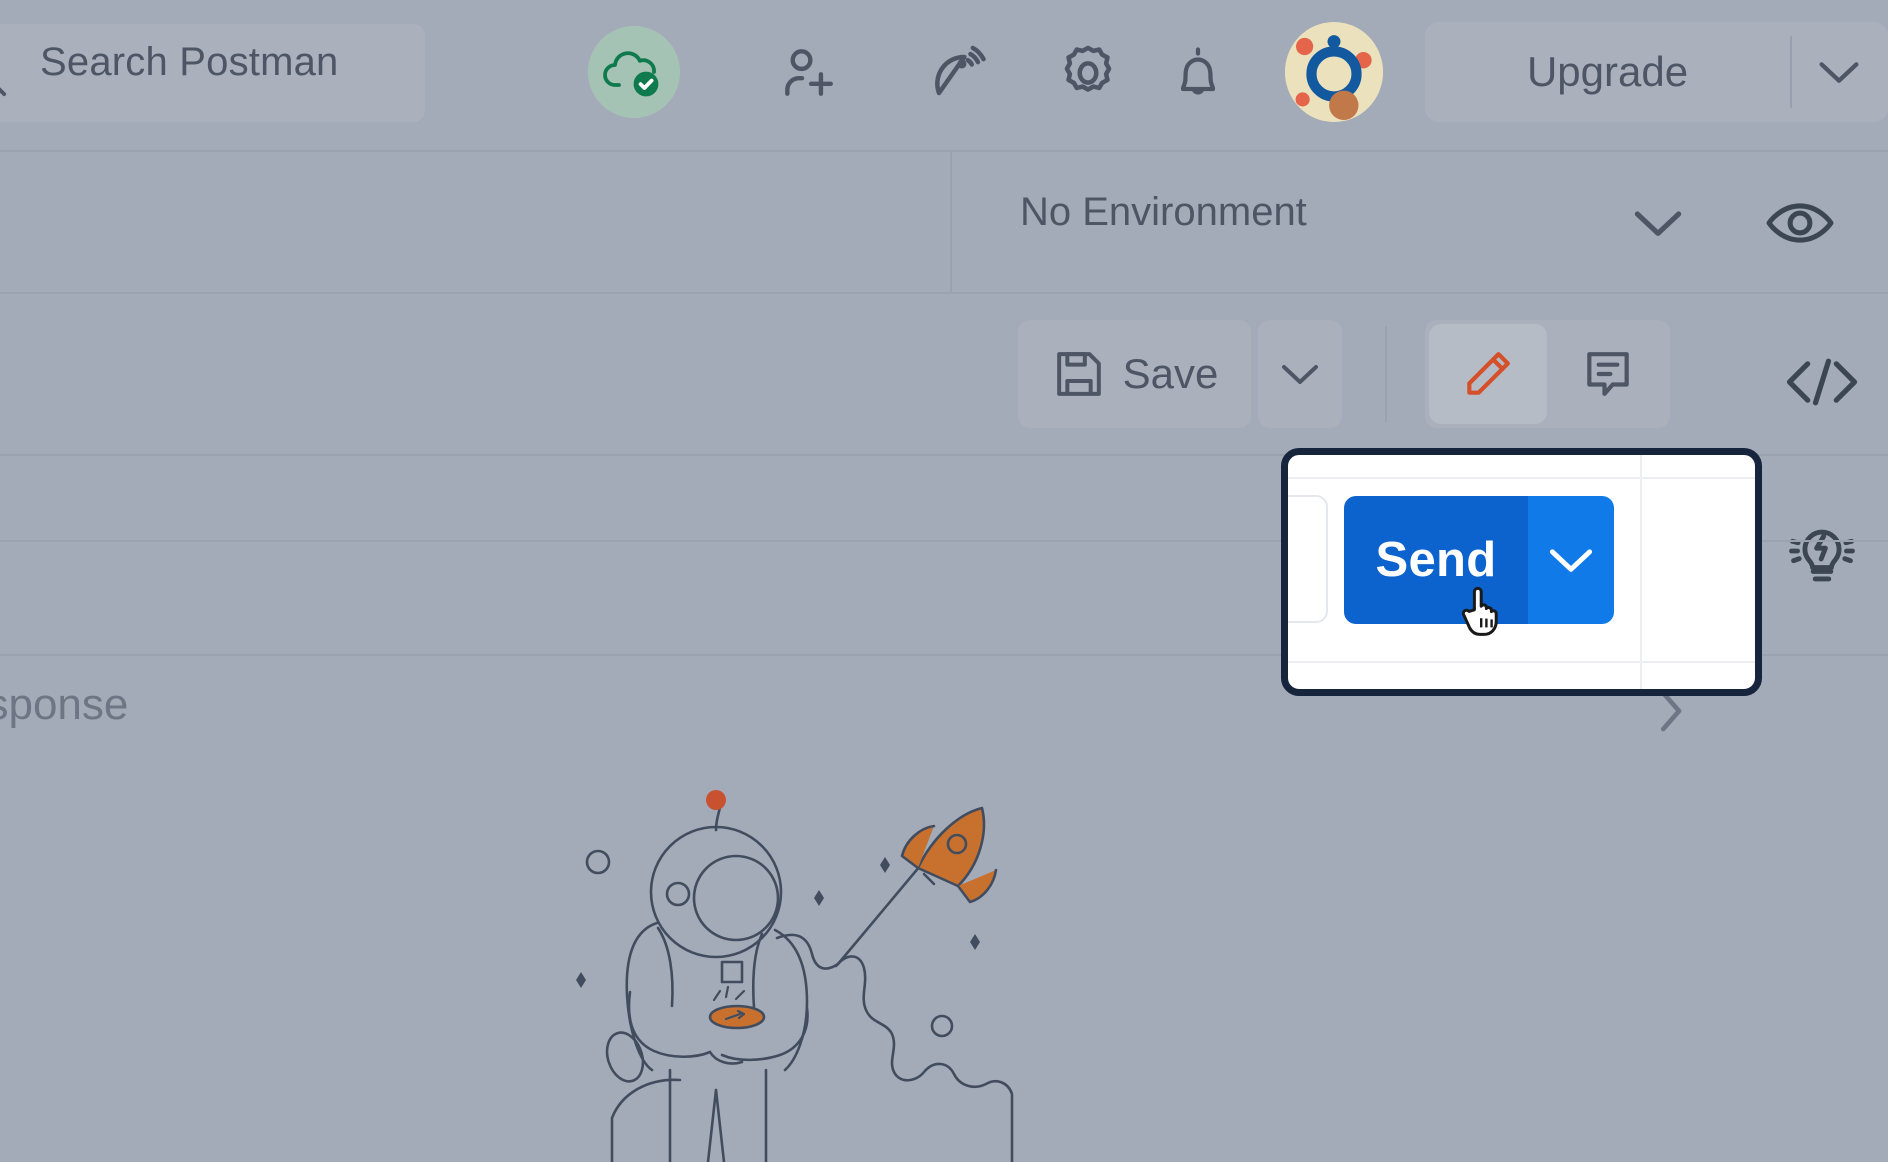  What do you see at coordinates (1571, 560) in the screenshot?
I see `send-options-caret` at bounding box center [1571, 560].